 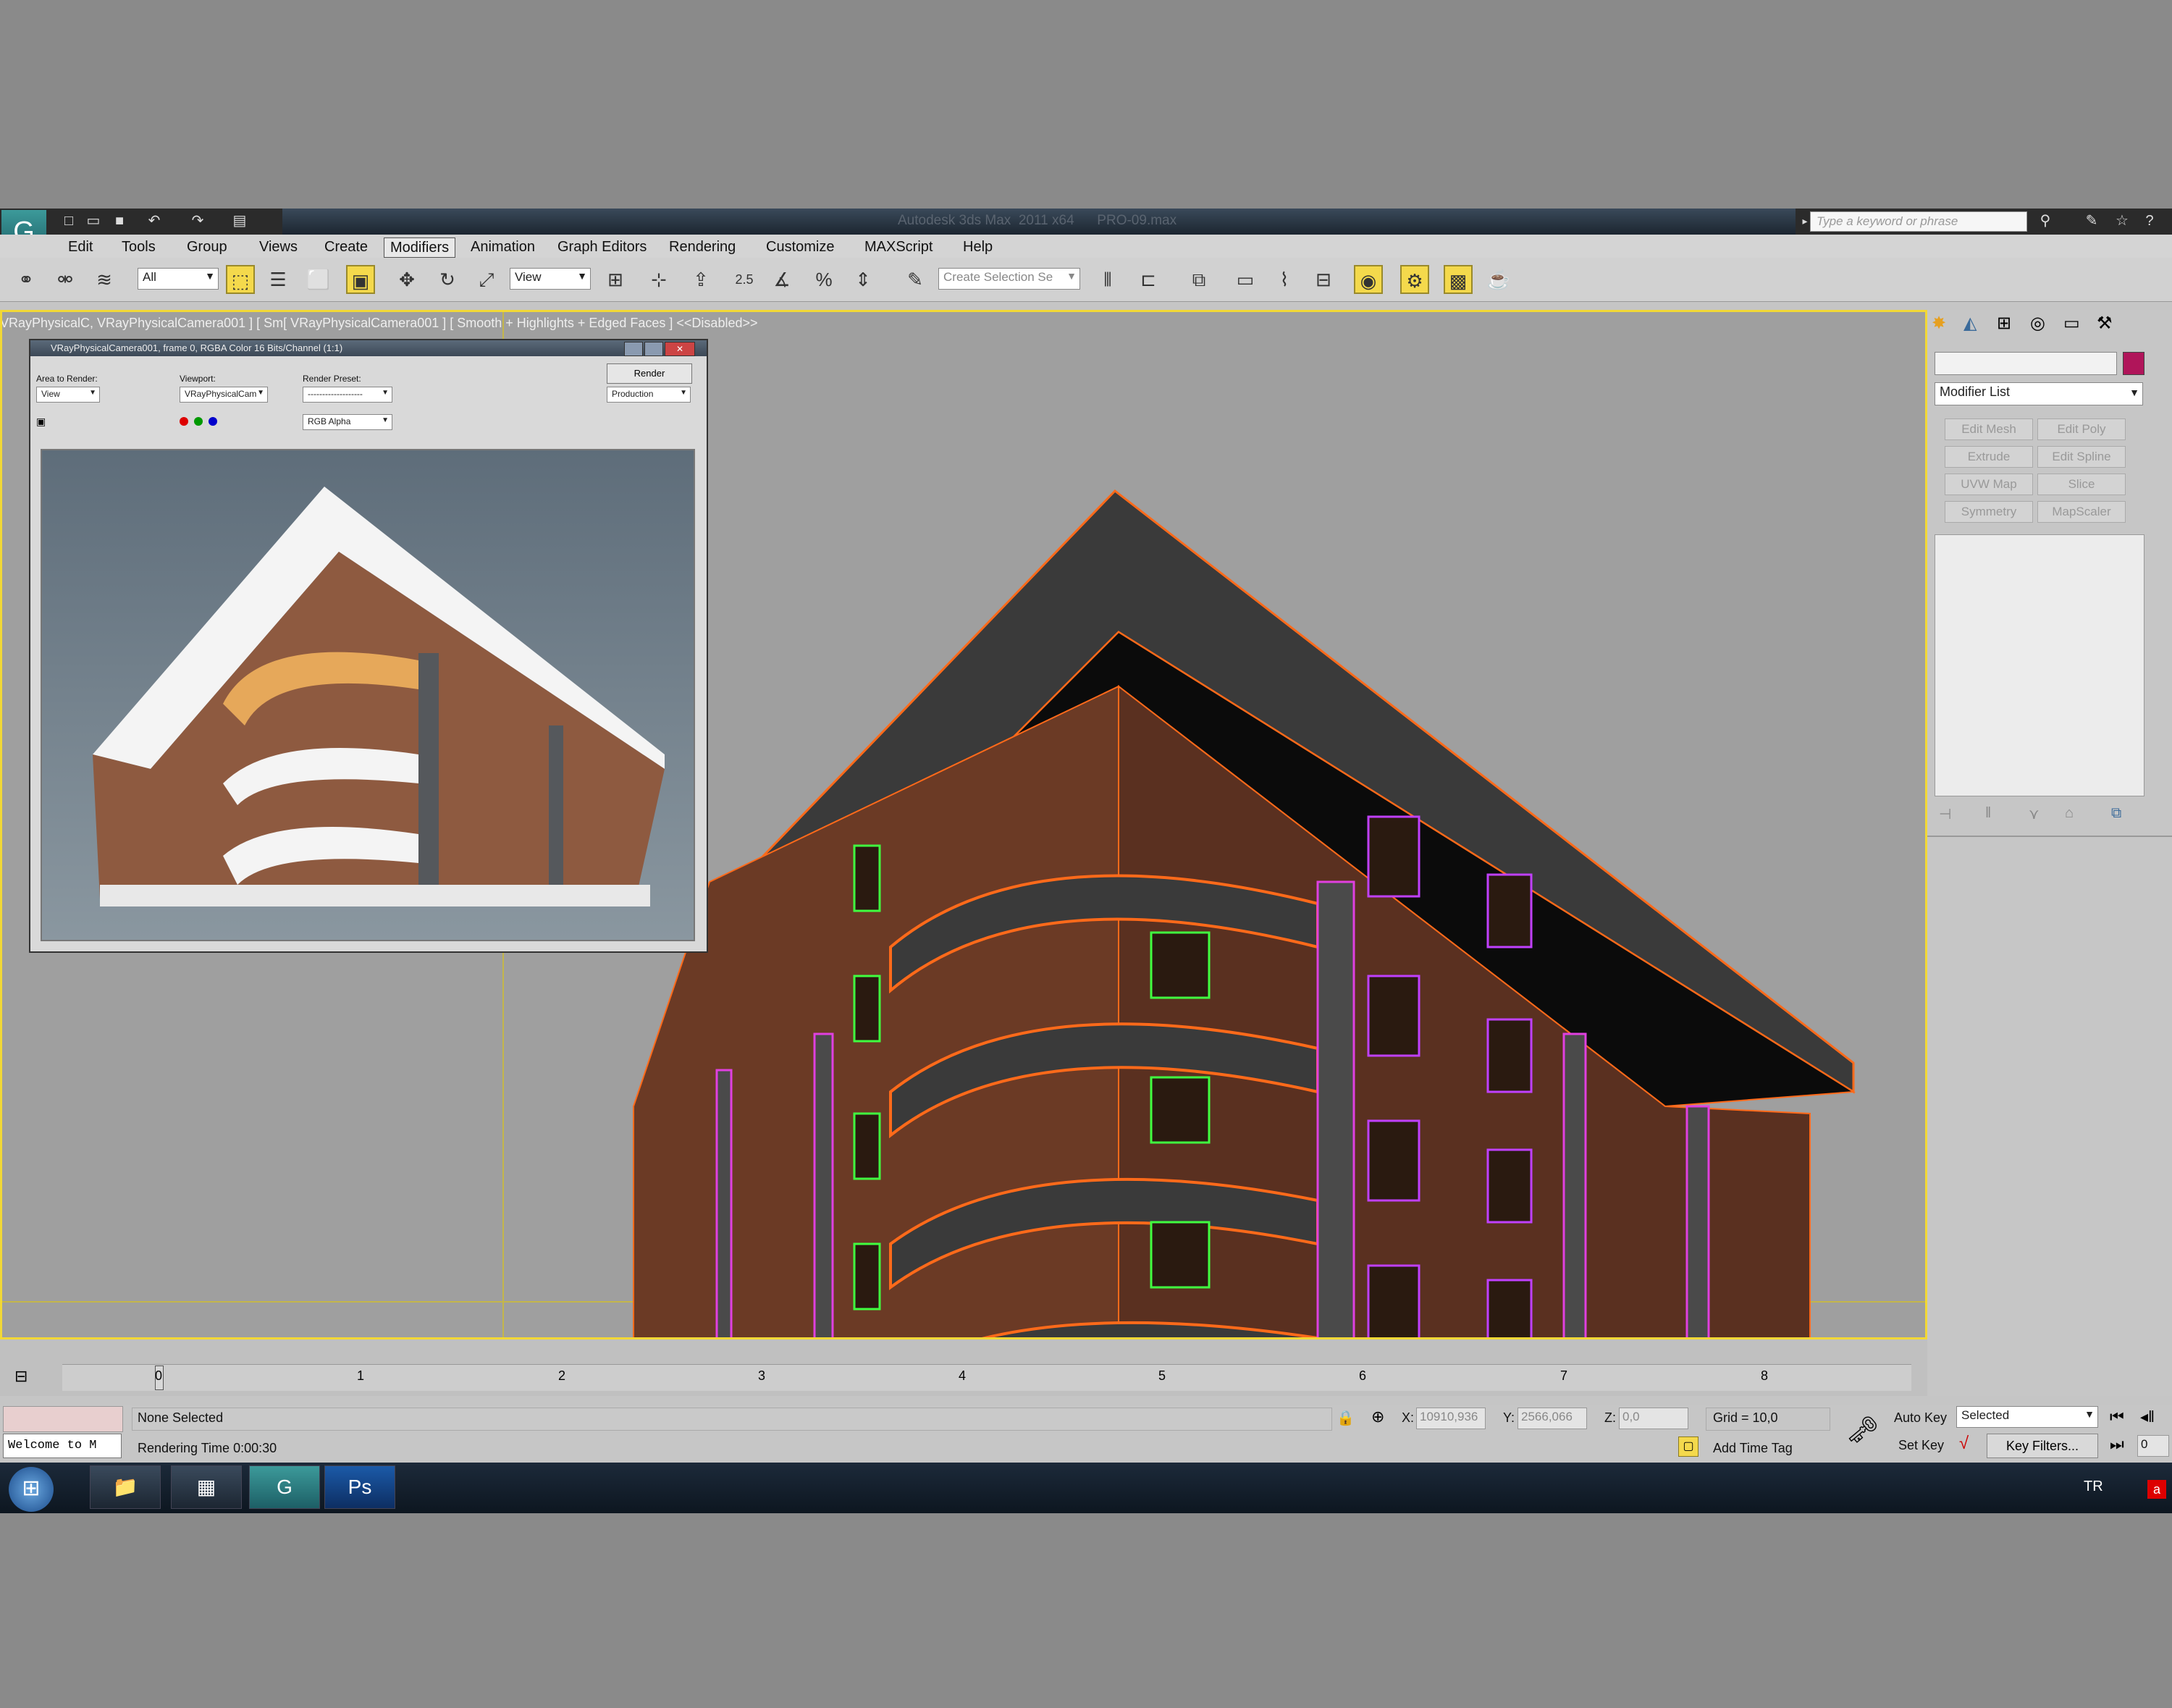 What do you see at coordinates (197, 220) in the screenshot?
I see `redo-icon: ↷` at bounding box center [197, 220].